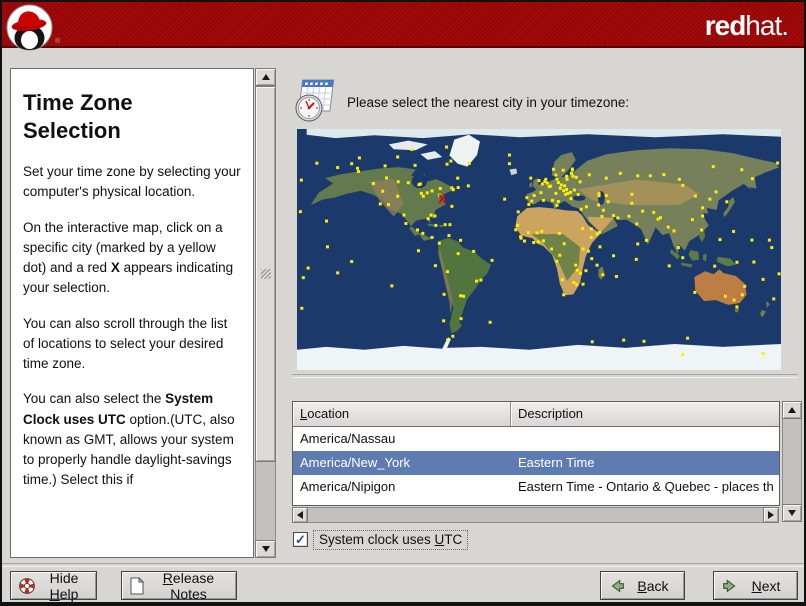 The image size is (806, 606). I want to click on table-scroll-down-button, so click(792, 513).